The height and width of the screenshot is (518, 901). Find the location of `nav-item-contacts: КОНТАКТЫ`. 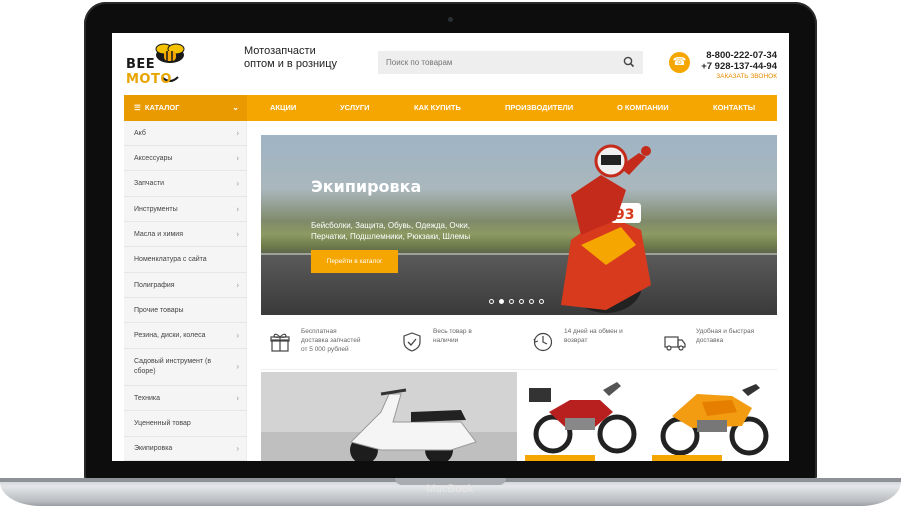

nav-item-contacts: КОНТАКТЫ is located at coordinates (734, 108).